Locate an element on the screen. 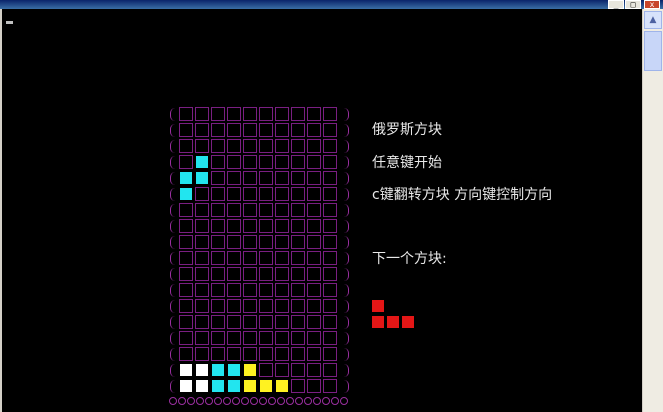 The height and width of the screenshot is (412, 663). close-button: x is located at coordinates (652, 4).